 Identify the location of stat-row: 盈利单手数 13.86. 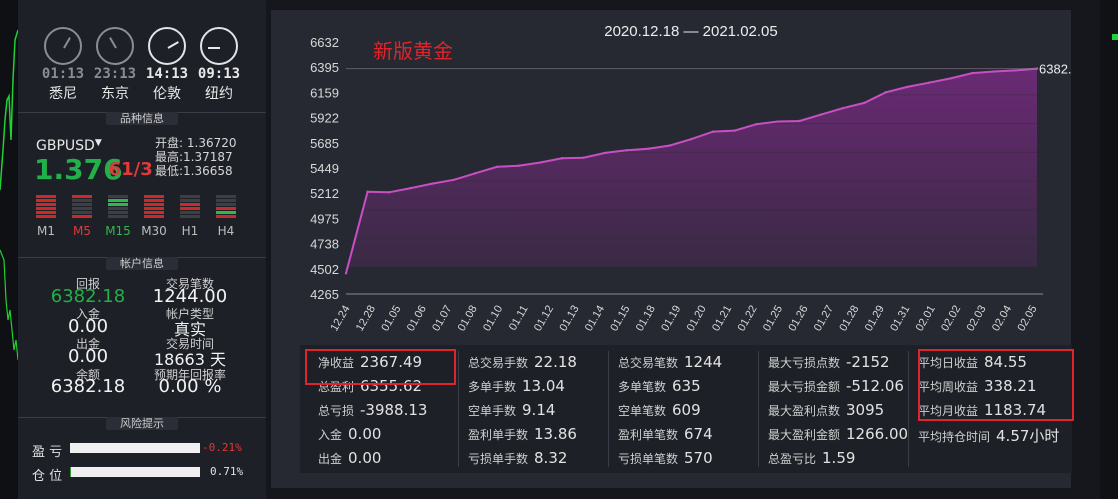
(522, 434).